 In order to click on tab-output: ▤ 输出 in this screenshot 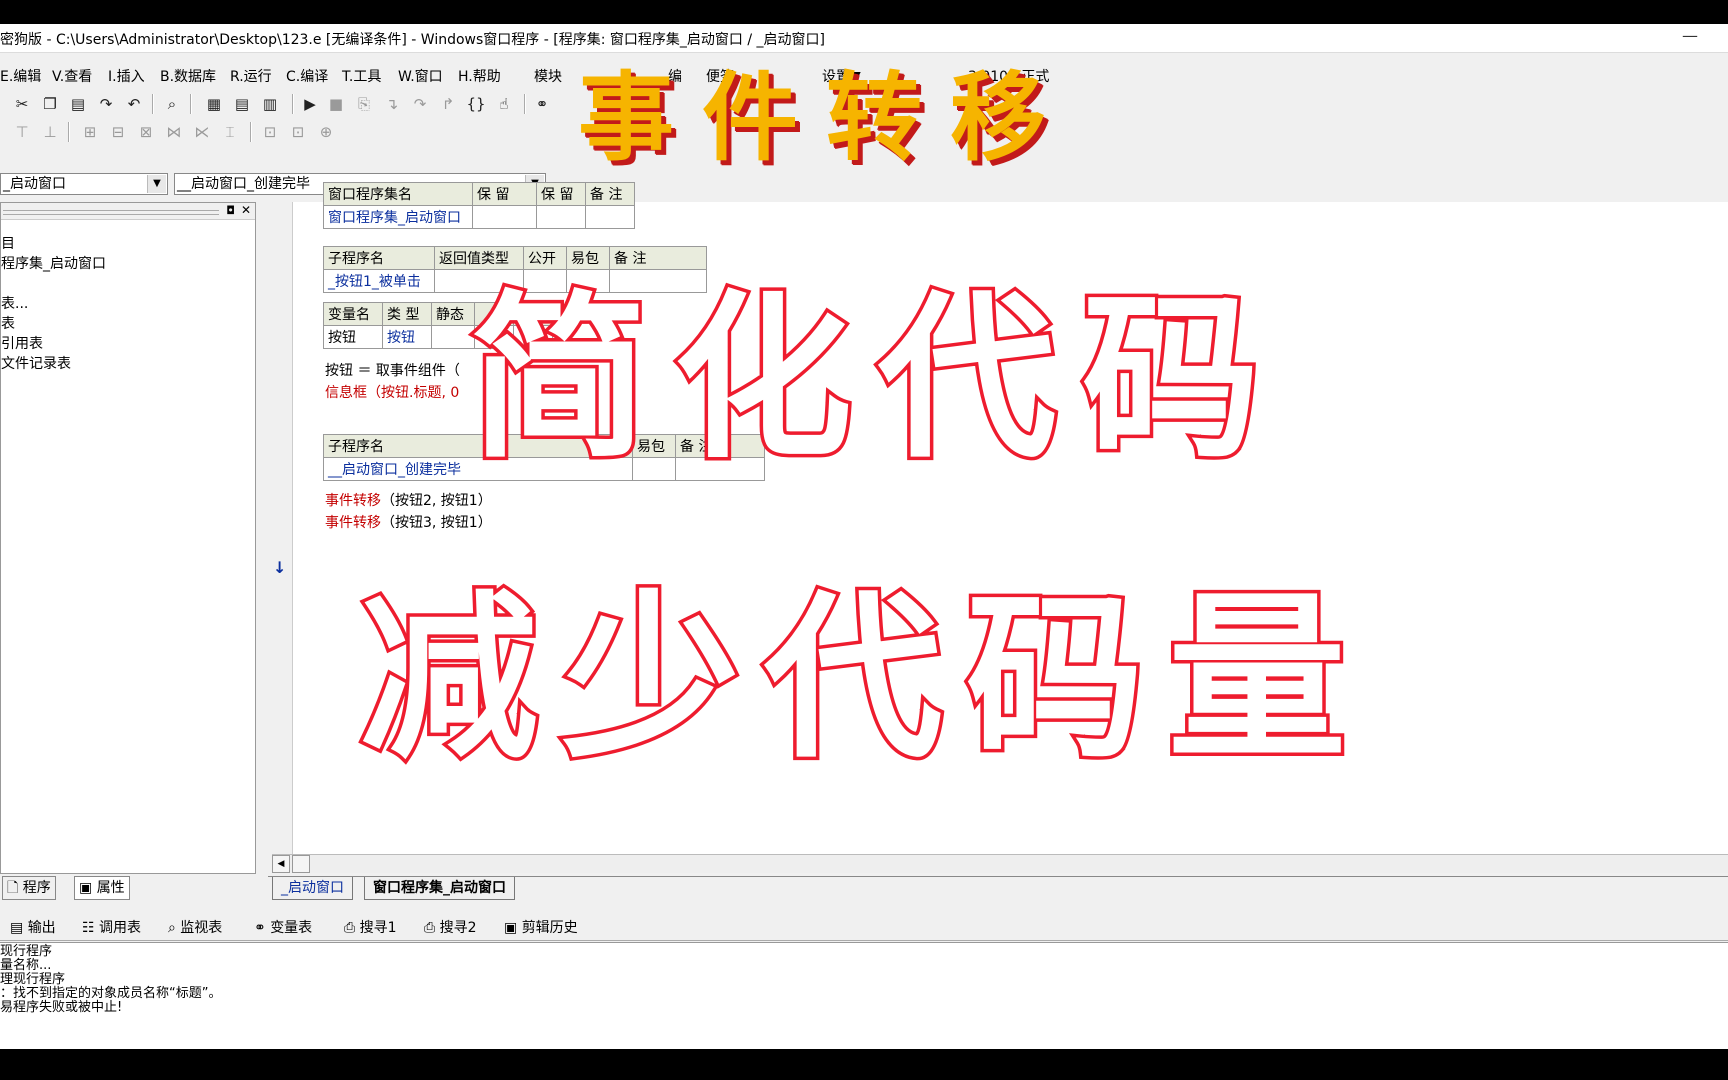, I will do `click(33, 927)`.